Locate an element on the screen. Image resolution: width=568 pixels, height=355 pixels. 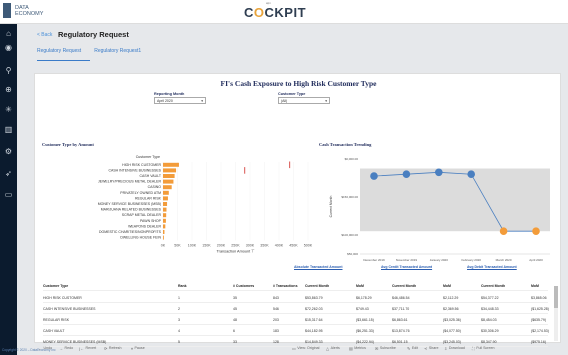
gear-icon: ⚙ is located at coordinates (8, 151).